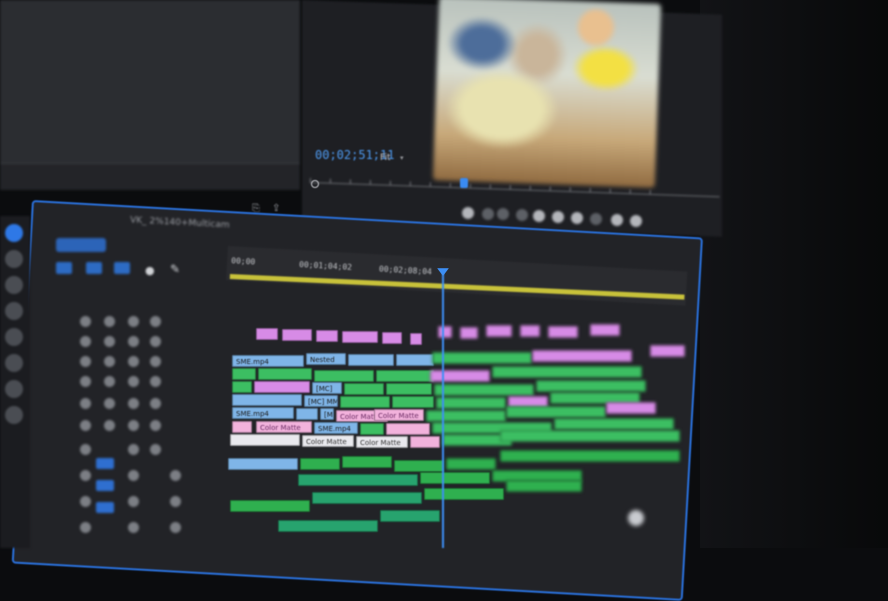 The height and width of the screenshot is (601, 888). What do you see at coordinates (443, 410) in the screenshot?
I see `playhead` at bounding box center [443, 410].